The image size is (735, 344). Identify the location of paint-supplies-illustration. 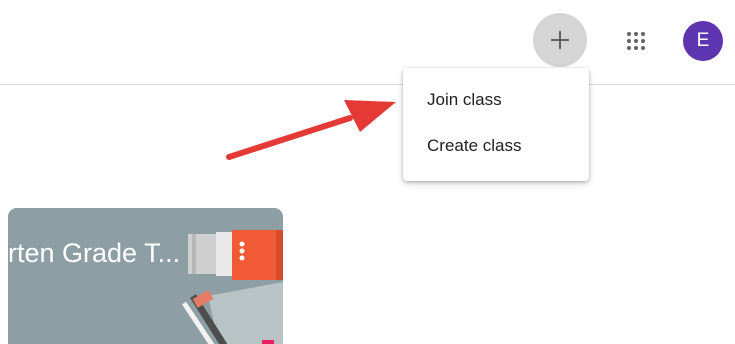
(145, 276).